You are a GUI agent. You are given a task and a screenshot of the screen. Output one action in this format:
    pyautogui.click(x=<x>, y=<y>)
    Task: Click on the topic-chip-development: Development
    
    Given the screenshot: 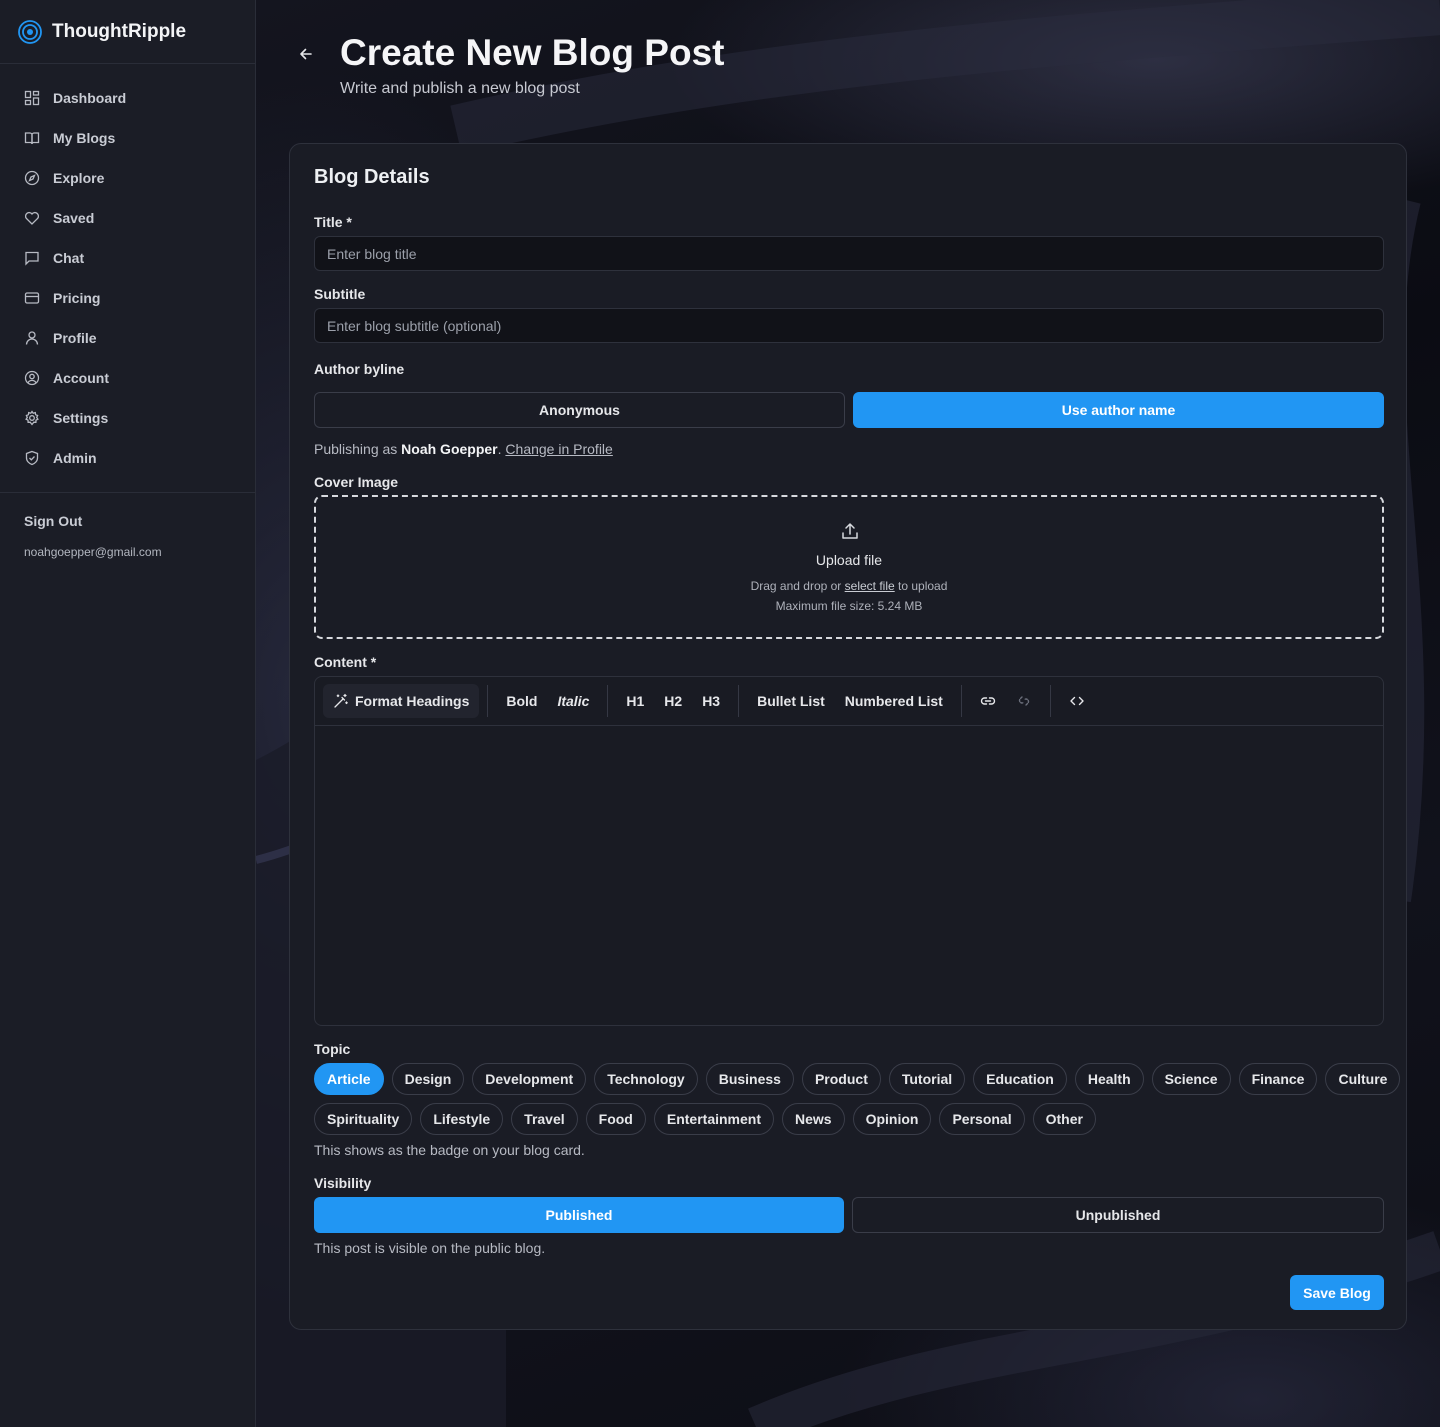 What is the action you would take?
    pyautogui.click(x=529, y=1079)
    